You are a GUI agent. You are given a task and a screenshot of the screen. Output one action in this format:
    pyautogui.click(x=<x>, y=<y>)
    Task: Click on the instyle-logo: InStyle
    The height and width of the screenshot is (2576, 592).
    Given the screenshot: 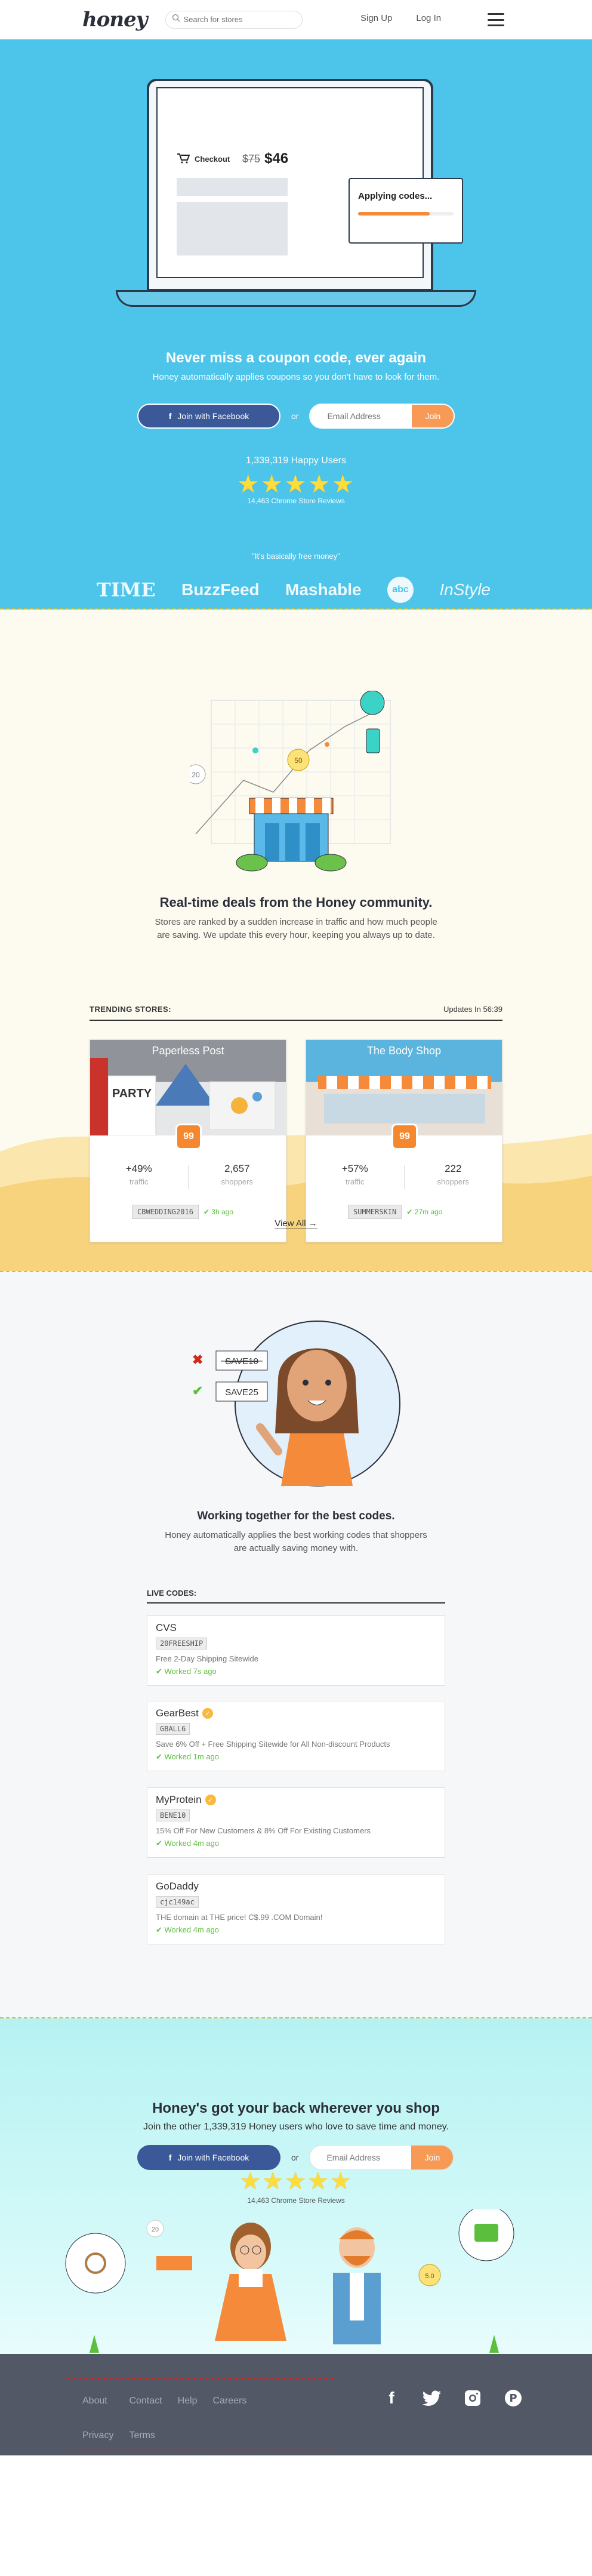 What is the action you would take?
    pyautogui.click(x=465, y=589)
    